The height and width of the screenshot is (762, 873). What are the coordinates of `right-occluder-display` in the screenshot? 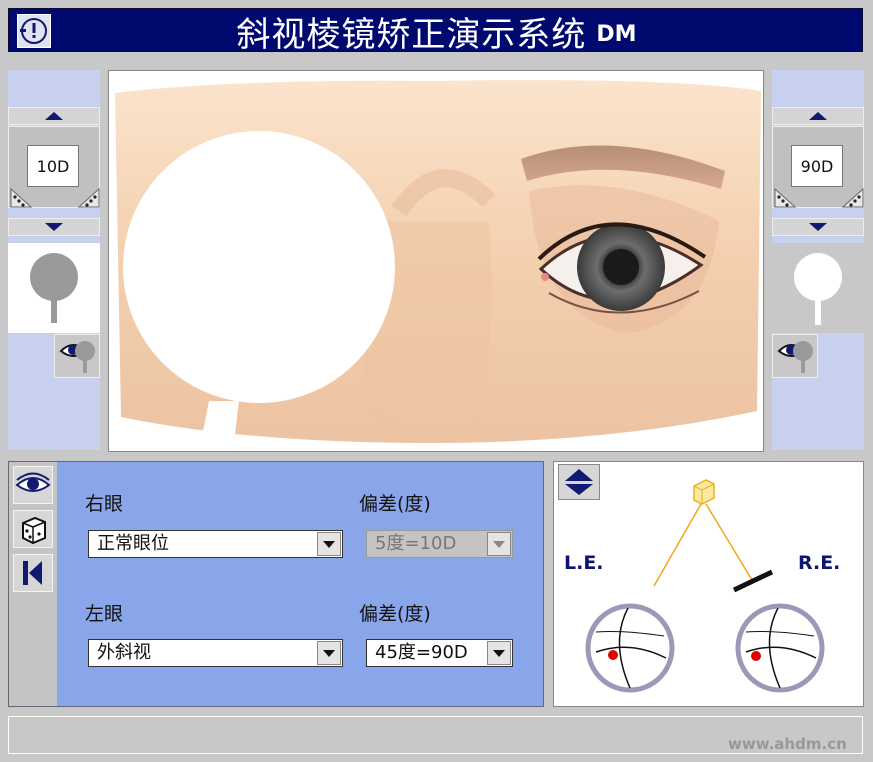 It's located at (818, 288).